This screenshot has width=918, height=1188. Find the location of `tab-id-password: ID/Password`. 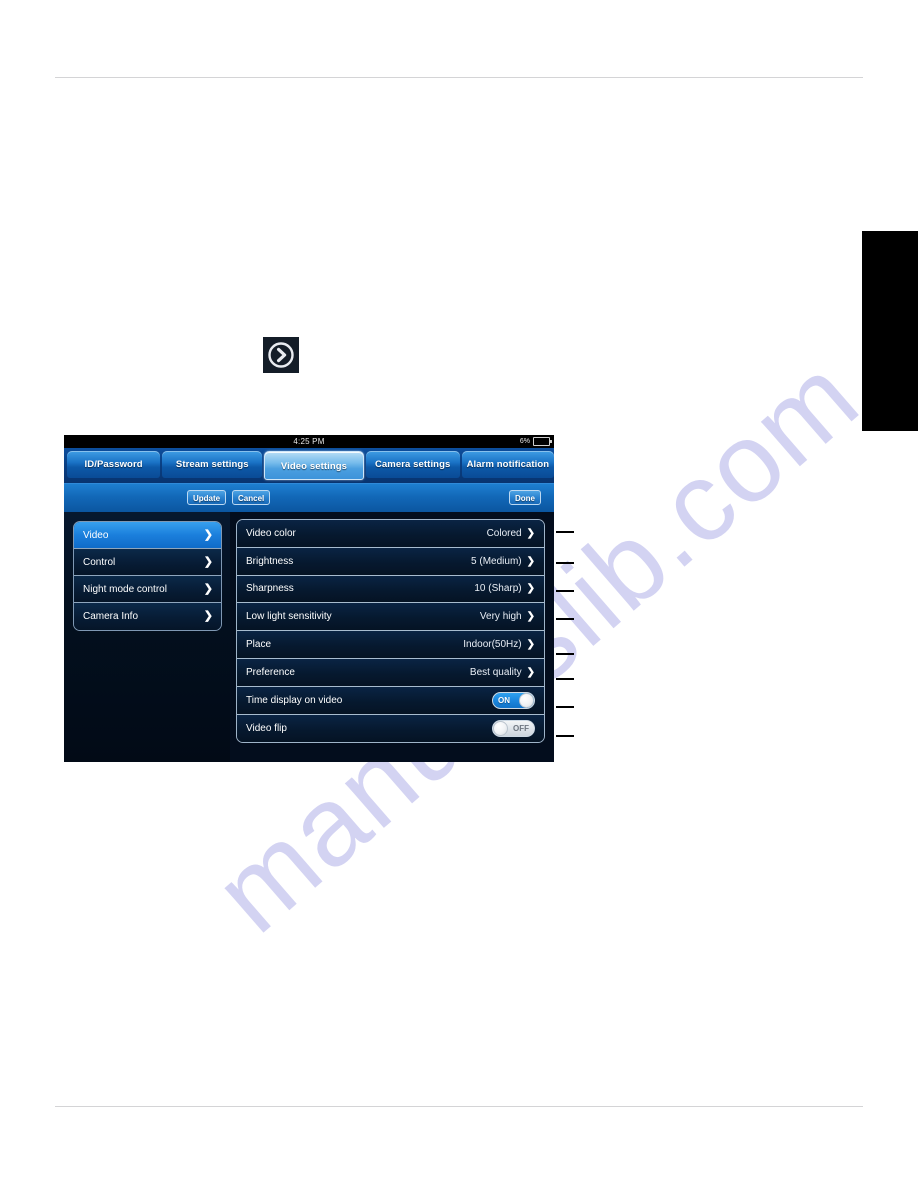

tab-id-password: ID/Password is located at coordinates (114, 464).